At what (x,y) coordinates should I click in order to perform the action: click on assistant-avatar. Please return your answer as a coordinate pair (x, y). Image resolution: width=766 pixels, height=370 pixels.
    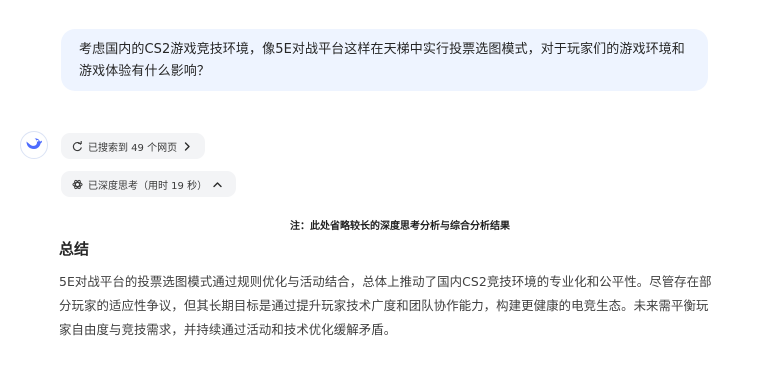
    Looking at the image, I should click on (34, 145).